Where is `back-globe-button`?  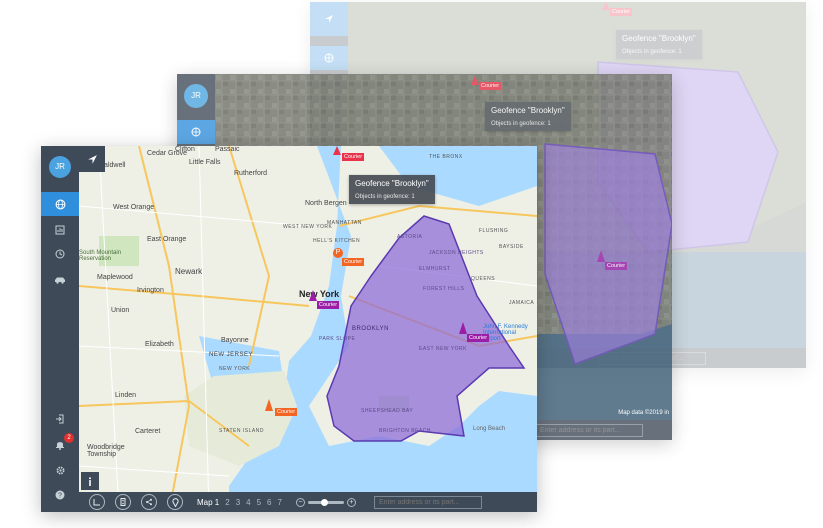 back-globe-button is located at coordinates (329, 58).